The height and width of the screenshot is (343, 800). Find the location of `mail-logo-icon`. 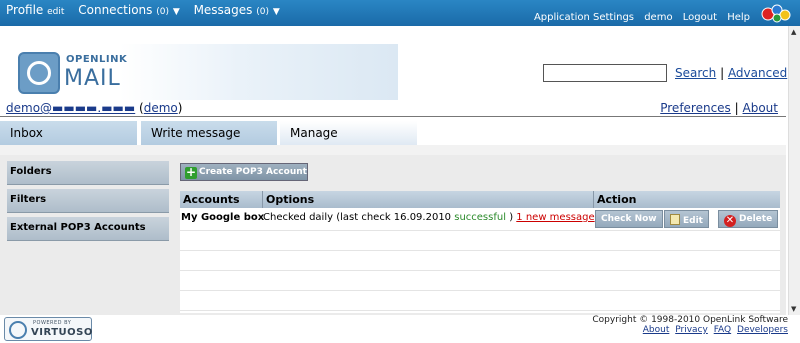

mail-logo-icon is located at coordinates (39, 73).